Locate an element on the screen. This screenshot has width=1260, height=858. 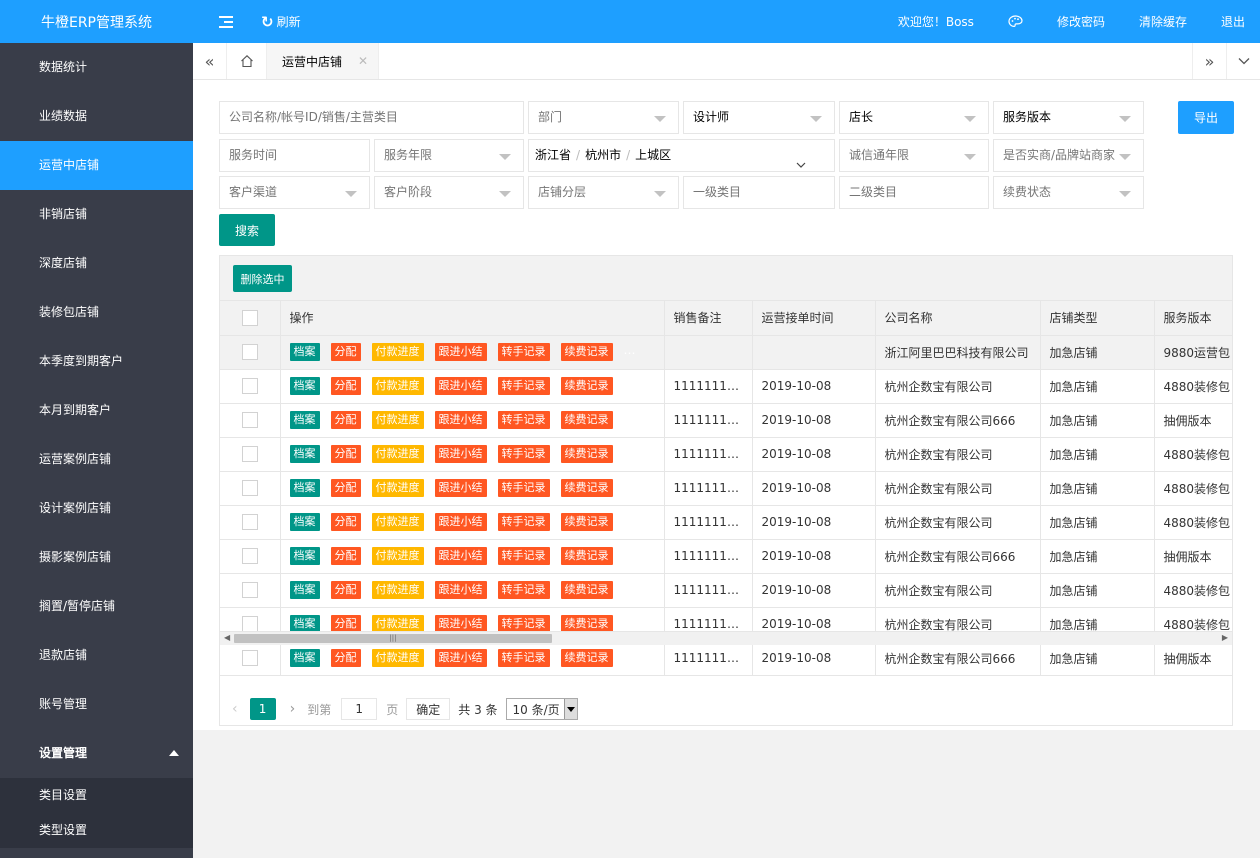
home-tab is located at coordinates (247, 61).